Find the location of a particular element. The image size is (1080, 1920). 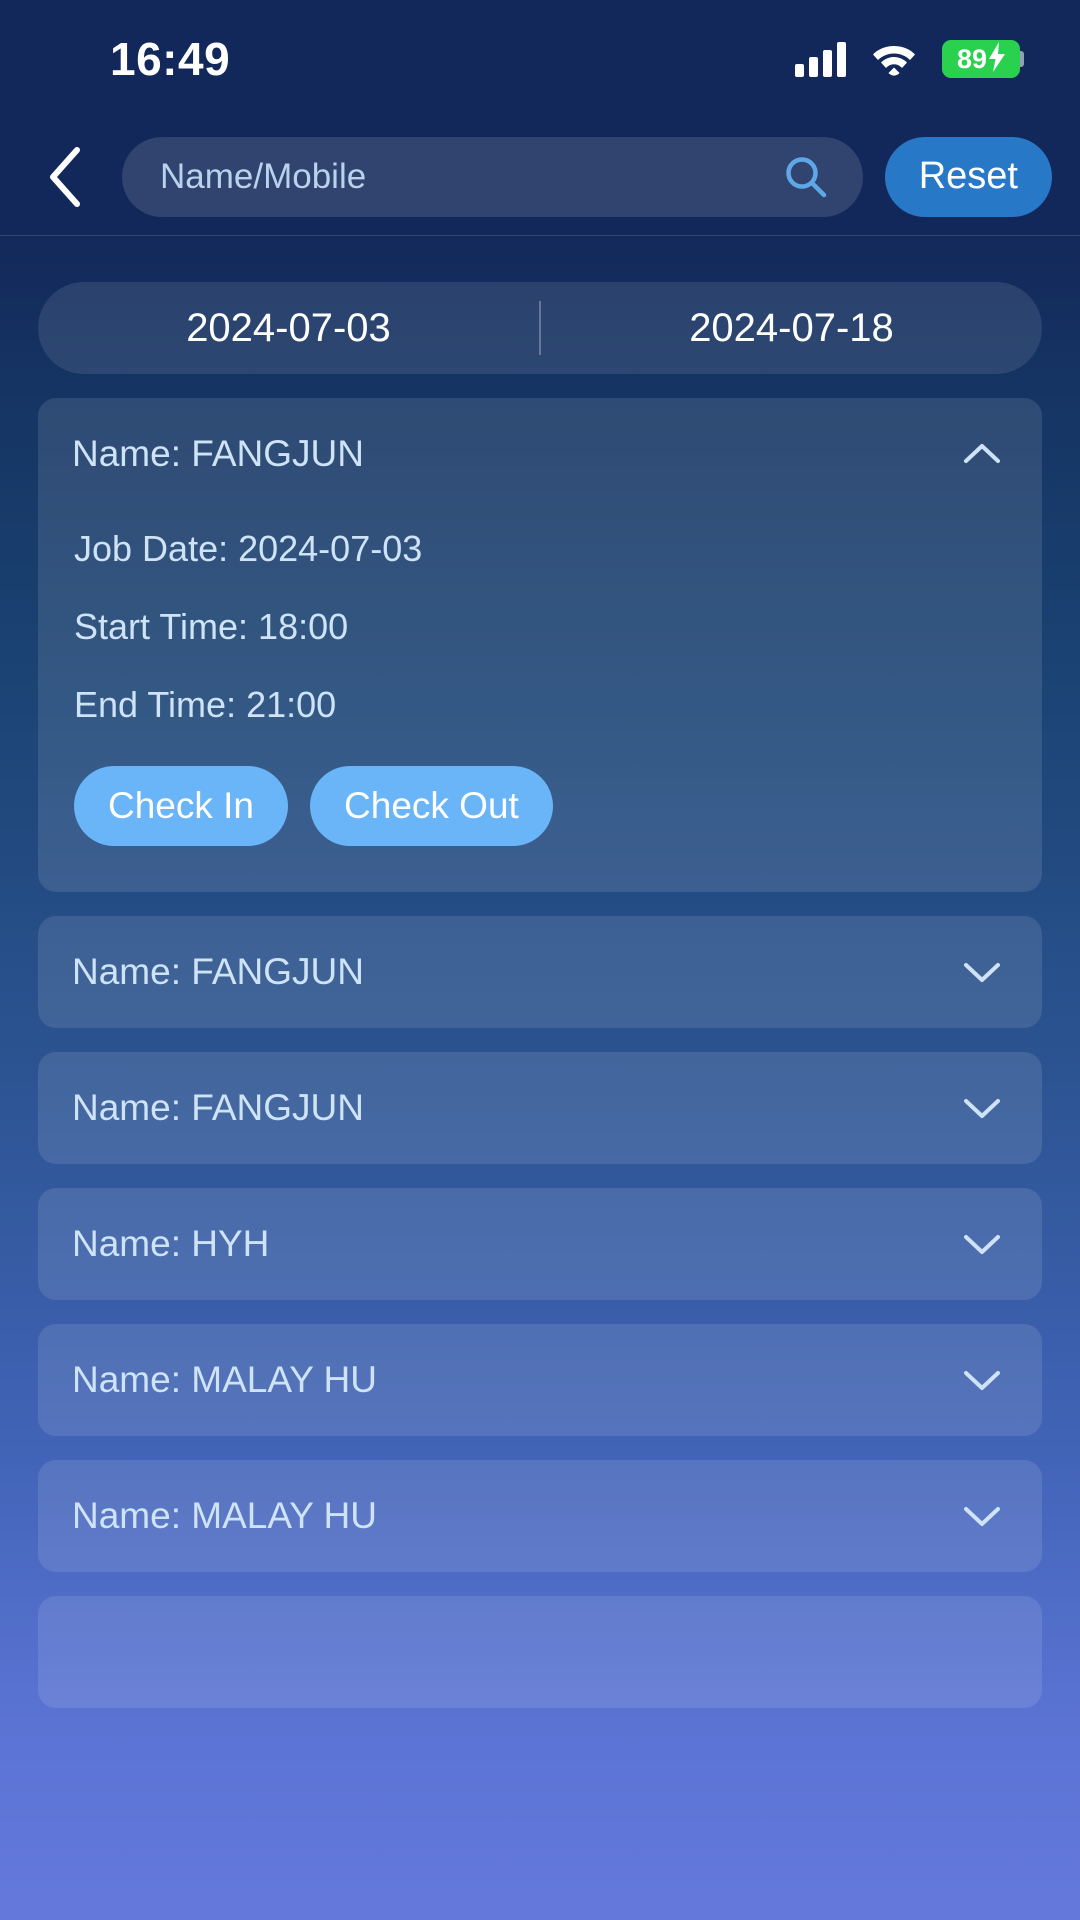

job-date-row: Job Date: 2024-07-03 is located at coordinates (248, 548).